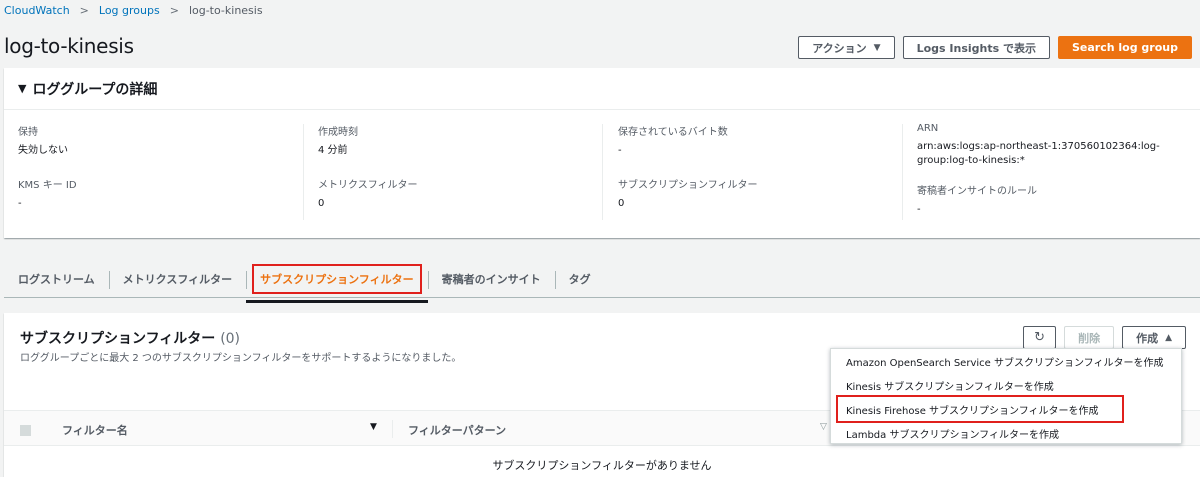 This screenshot has height=477, width=1200. I want to click on column-header-filter-pattern: フィルターパターン, so click(457, 430).